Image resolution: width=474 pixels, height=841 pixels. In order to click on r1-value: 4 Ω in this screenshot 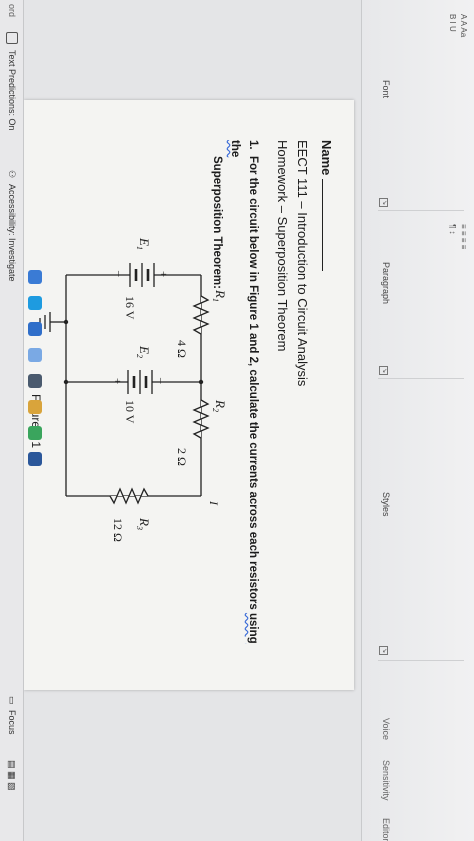, I will do `click(182, 349)`.